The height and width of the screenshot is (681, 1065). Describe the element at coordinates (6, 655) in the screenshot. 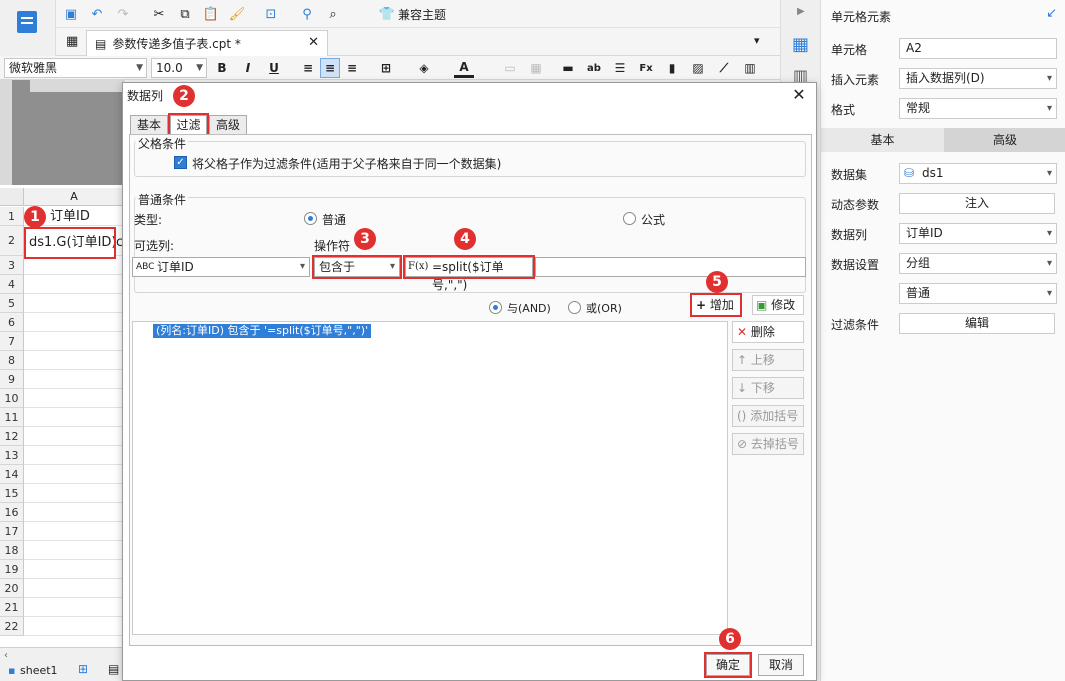

I see `chevron-left-icon: ‹` at that location.